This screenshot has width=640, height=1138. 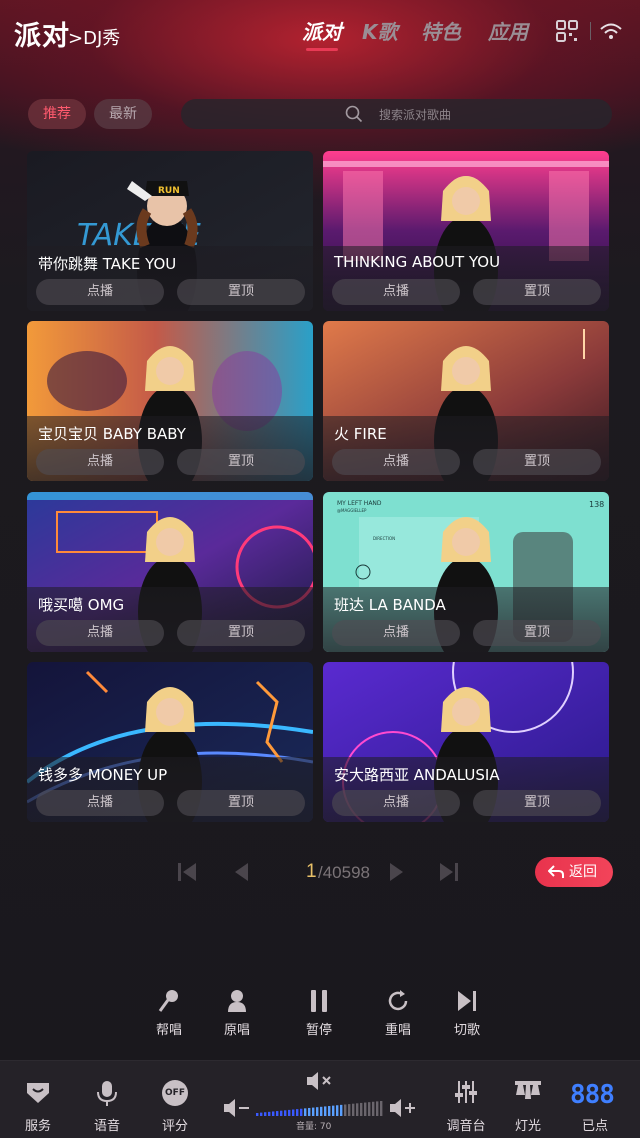 What do you see at coordinates (390, 605) in the screenshot?
I see `song-title: 班达 LA BANDA` at bounding box center [390, 605].